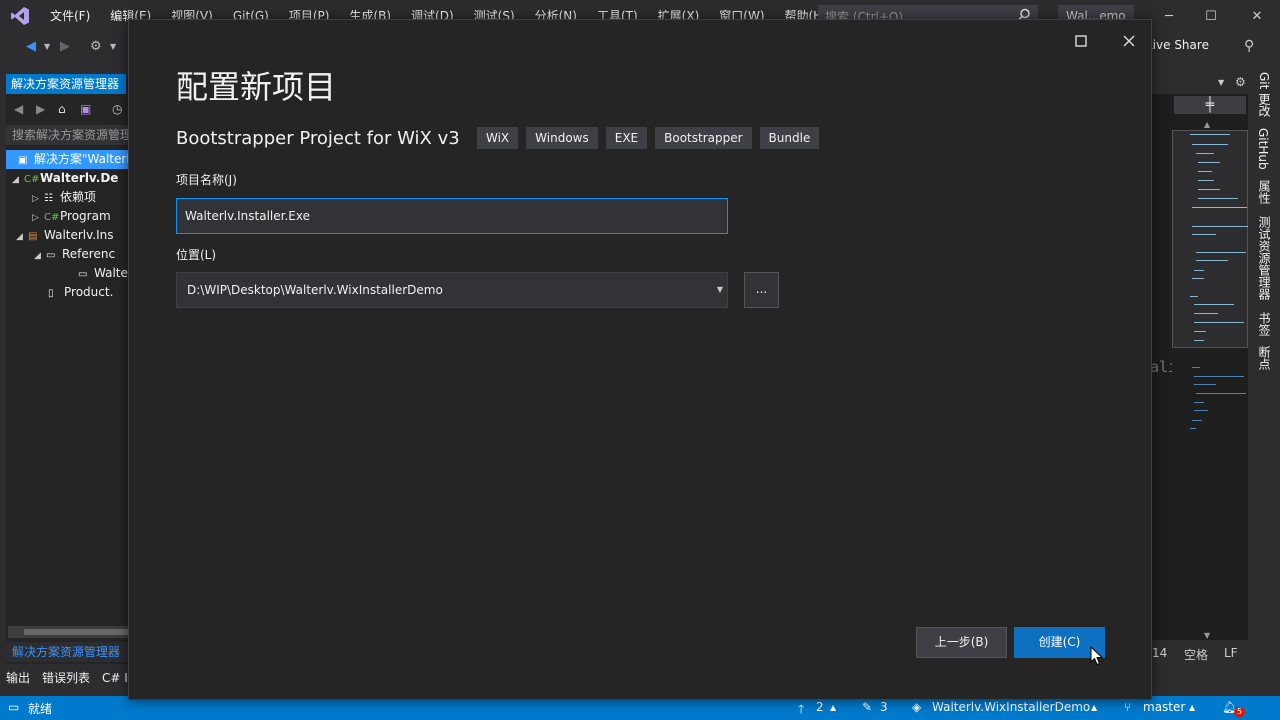  I want to click on tree-item-program: ▷ C#Program, so click(67, 216).